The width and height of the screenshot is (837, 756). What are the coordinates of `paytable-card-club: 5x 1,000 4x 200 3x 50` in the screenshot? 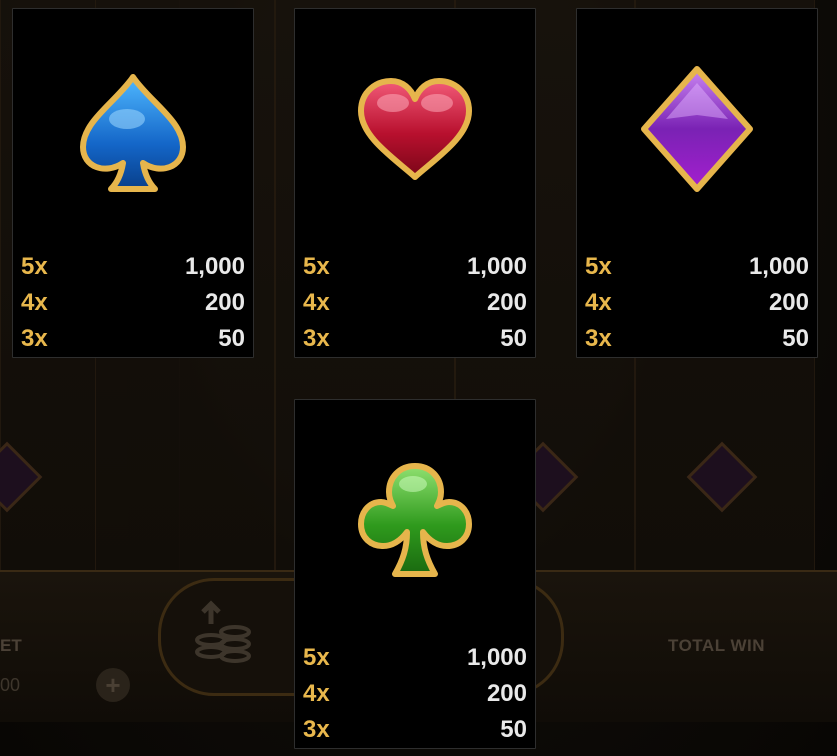 It's located at (415, 574).